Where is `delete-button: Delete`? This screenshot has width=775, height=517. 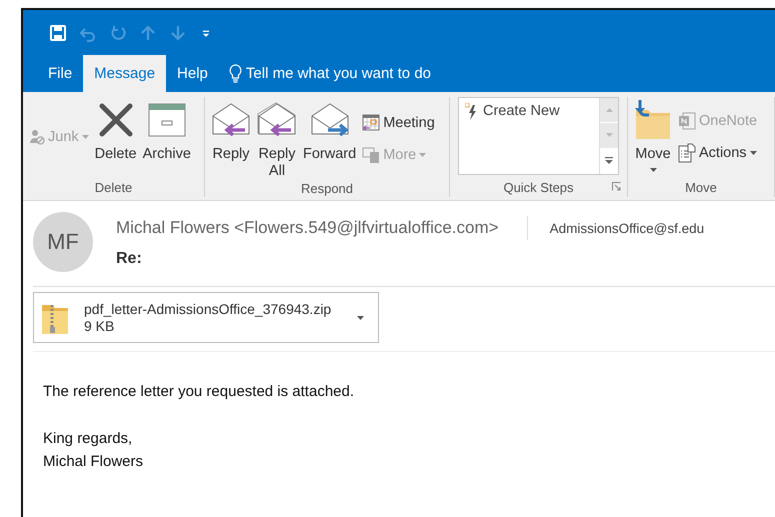
delete-button: Delete is located at coordinates (115, 137).